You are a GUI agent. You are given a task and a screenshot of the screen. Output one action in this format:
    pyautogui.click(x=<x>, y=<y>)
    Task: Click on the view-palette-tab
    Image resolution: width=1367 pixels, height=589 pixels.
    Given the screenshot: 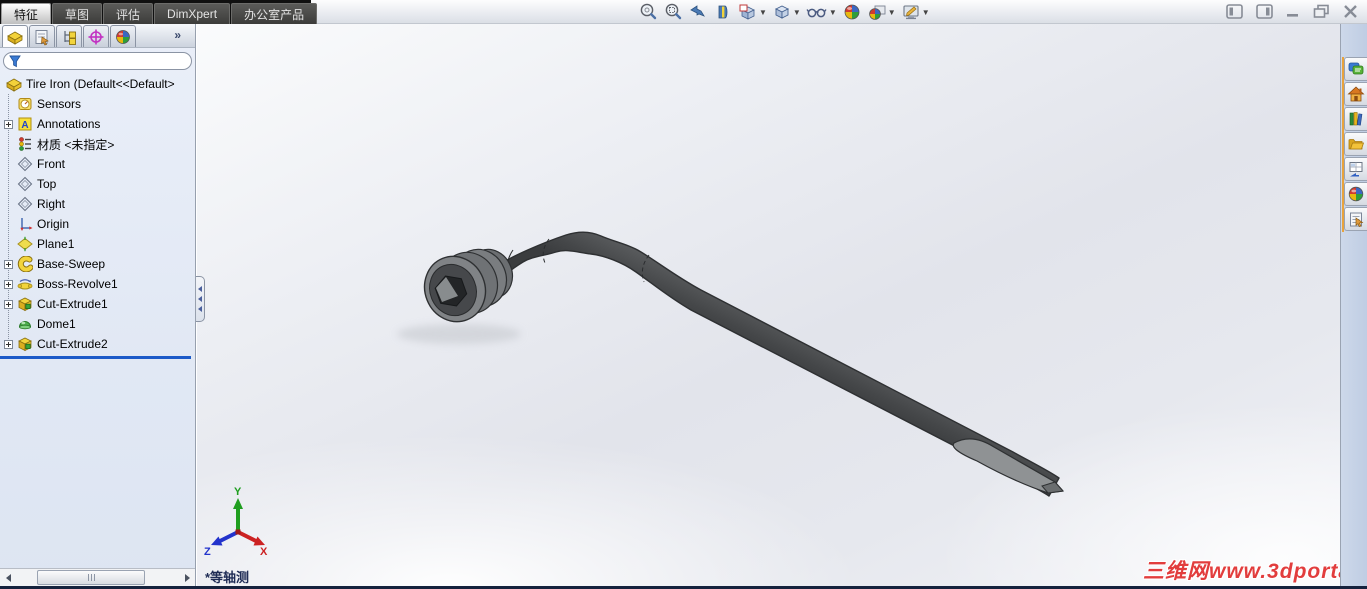 What is the action you would take?
    pyautogui.click(x=1355, y=169)
    